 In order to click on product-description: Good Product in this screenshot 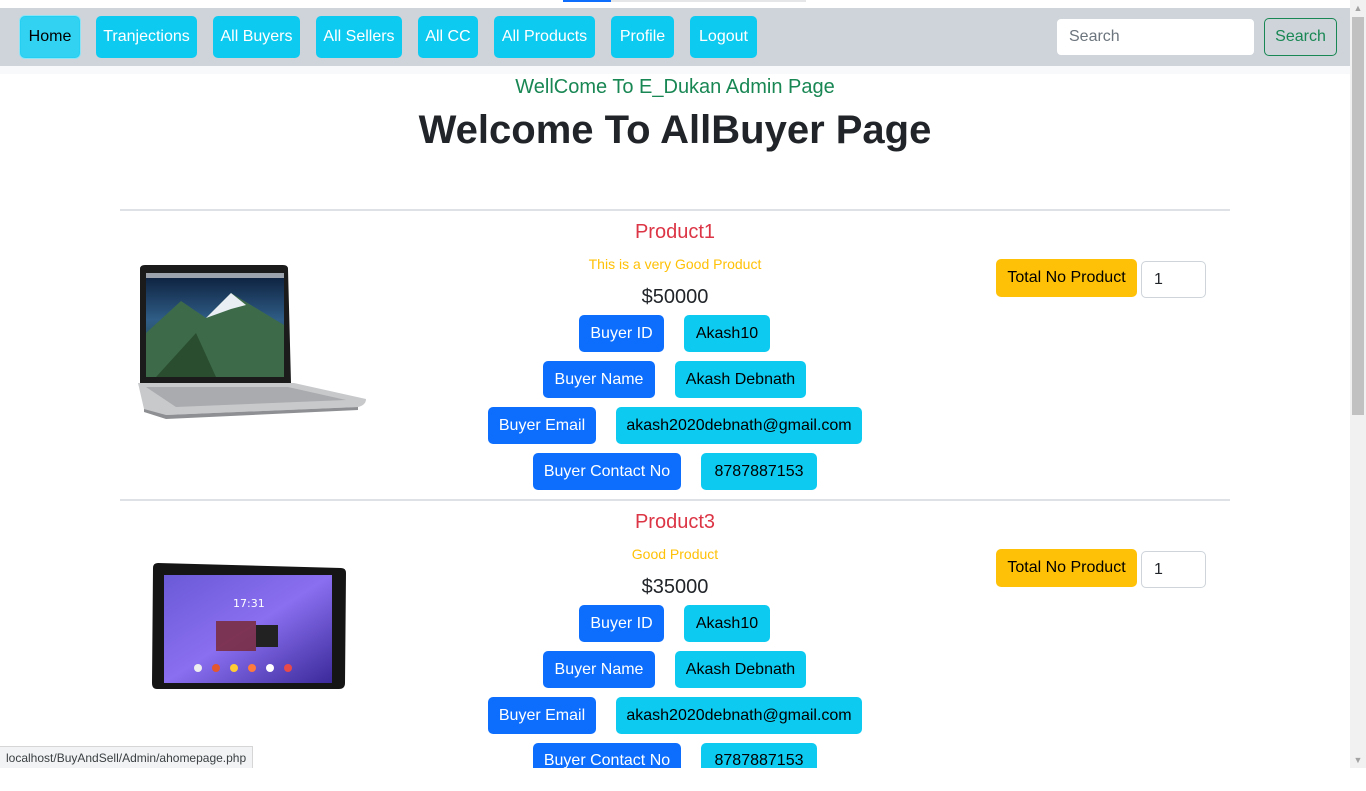, I will do `click(675, 554)`.